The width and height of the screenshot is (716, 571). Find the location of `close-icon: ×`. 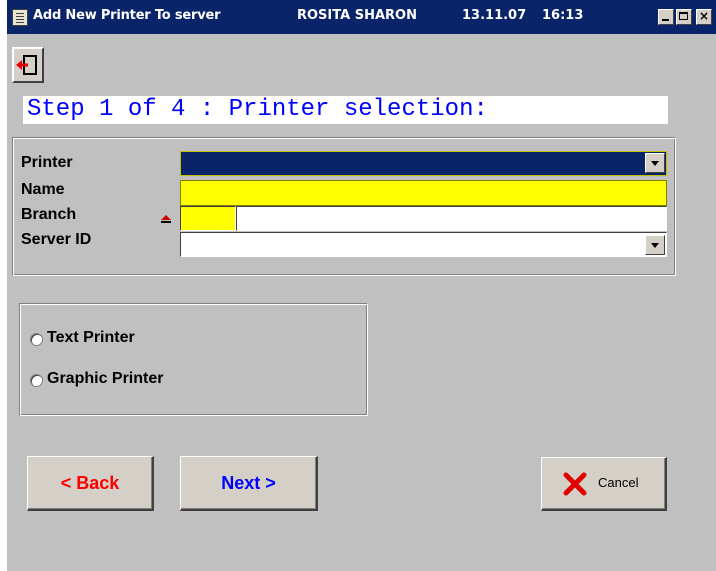

close-icon: × is located at coordinates (704, 16).